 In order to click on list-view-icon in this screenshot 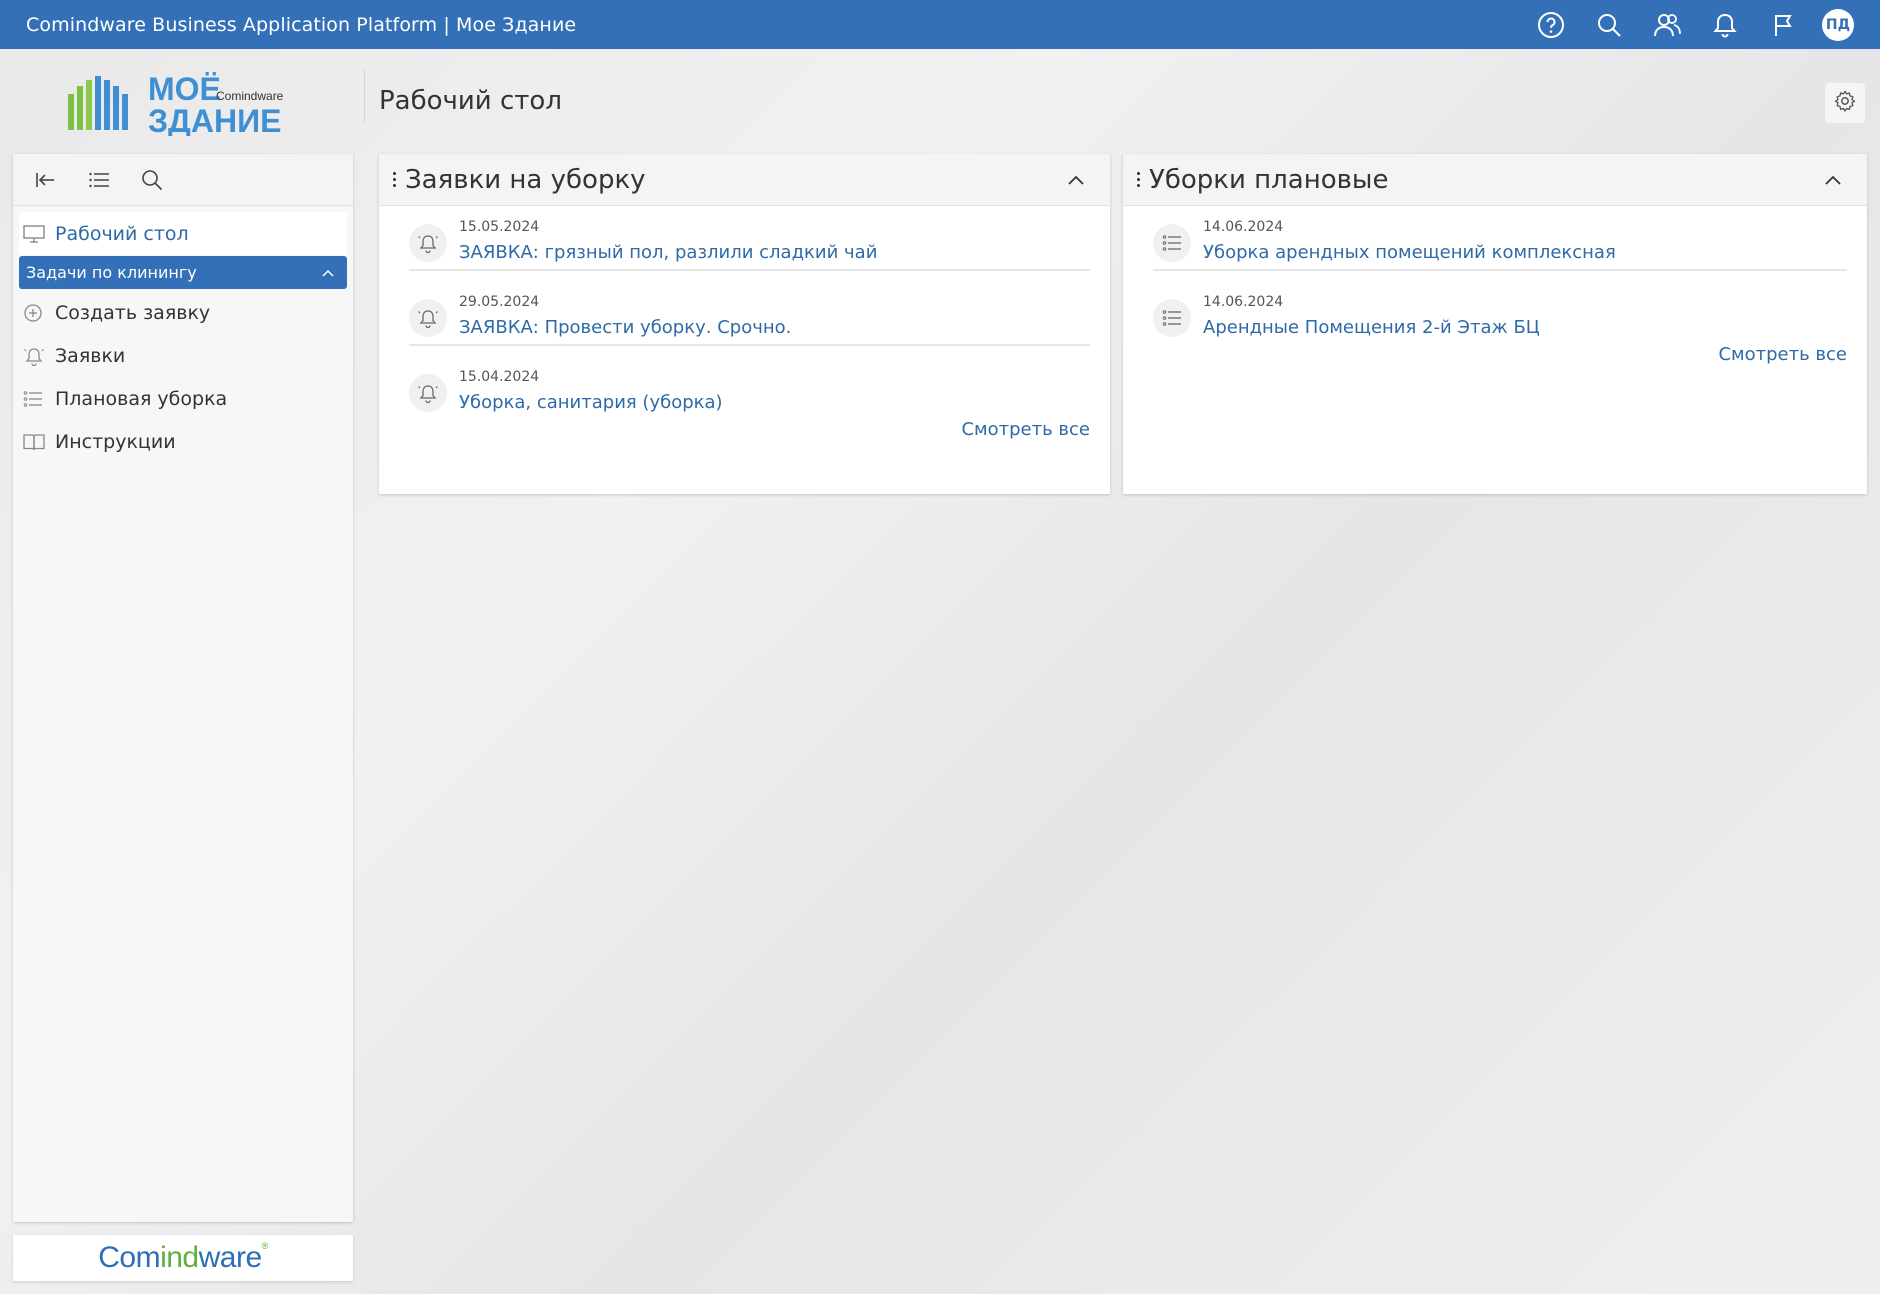, I will do `click(104, 180)`.